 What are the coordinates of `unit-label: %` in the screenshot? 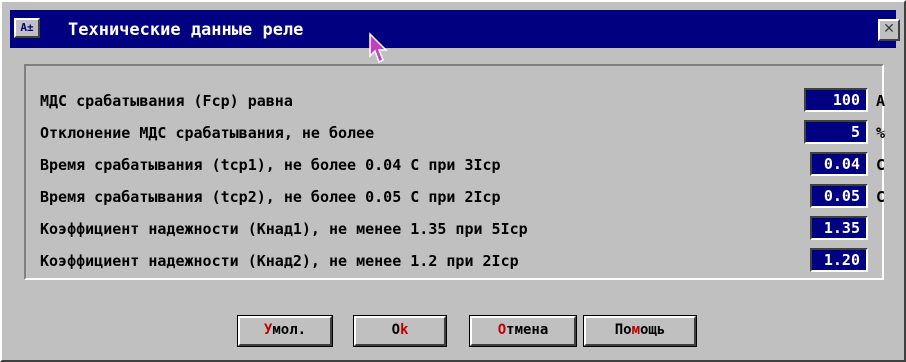 It's located at (881, 133).